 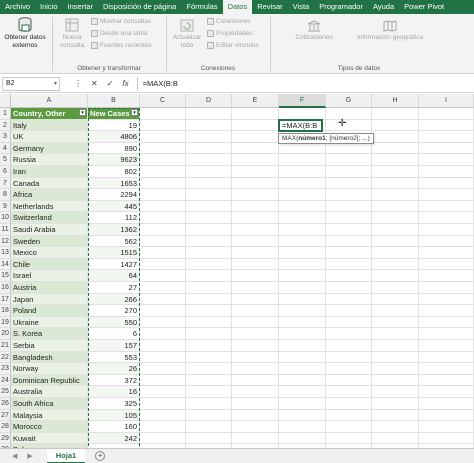 What do you see at coordinates (5, 148) in the screenshot?
I see `row-header: 4` at bounding box center [5, 148].